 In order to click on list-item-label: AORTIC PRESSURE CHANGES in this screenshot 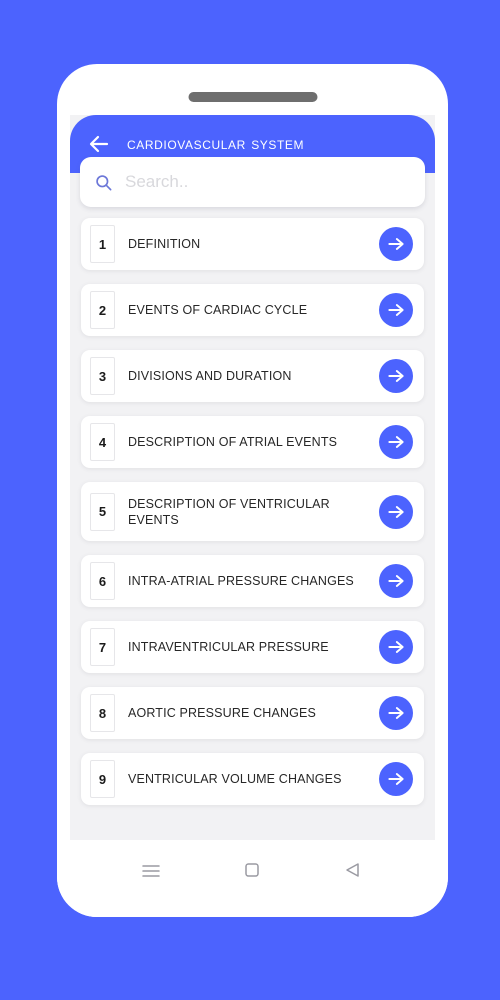, I will do `click(222, 713)`.